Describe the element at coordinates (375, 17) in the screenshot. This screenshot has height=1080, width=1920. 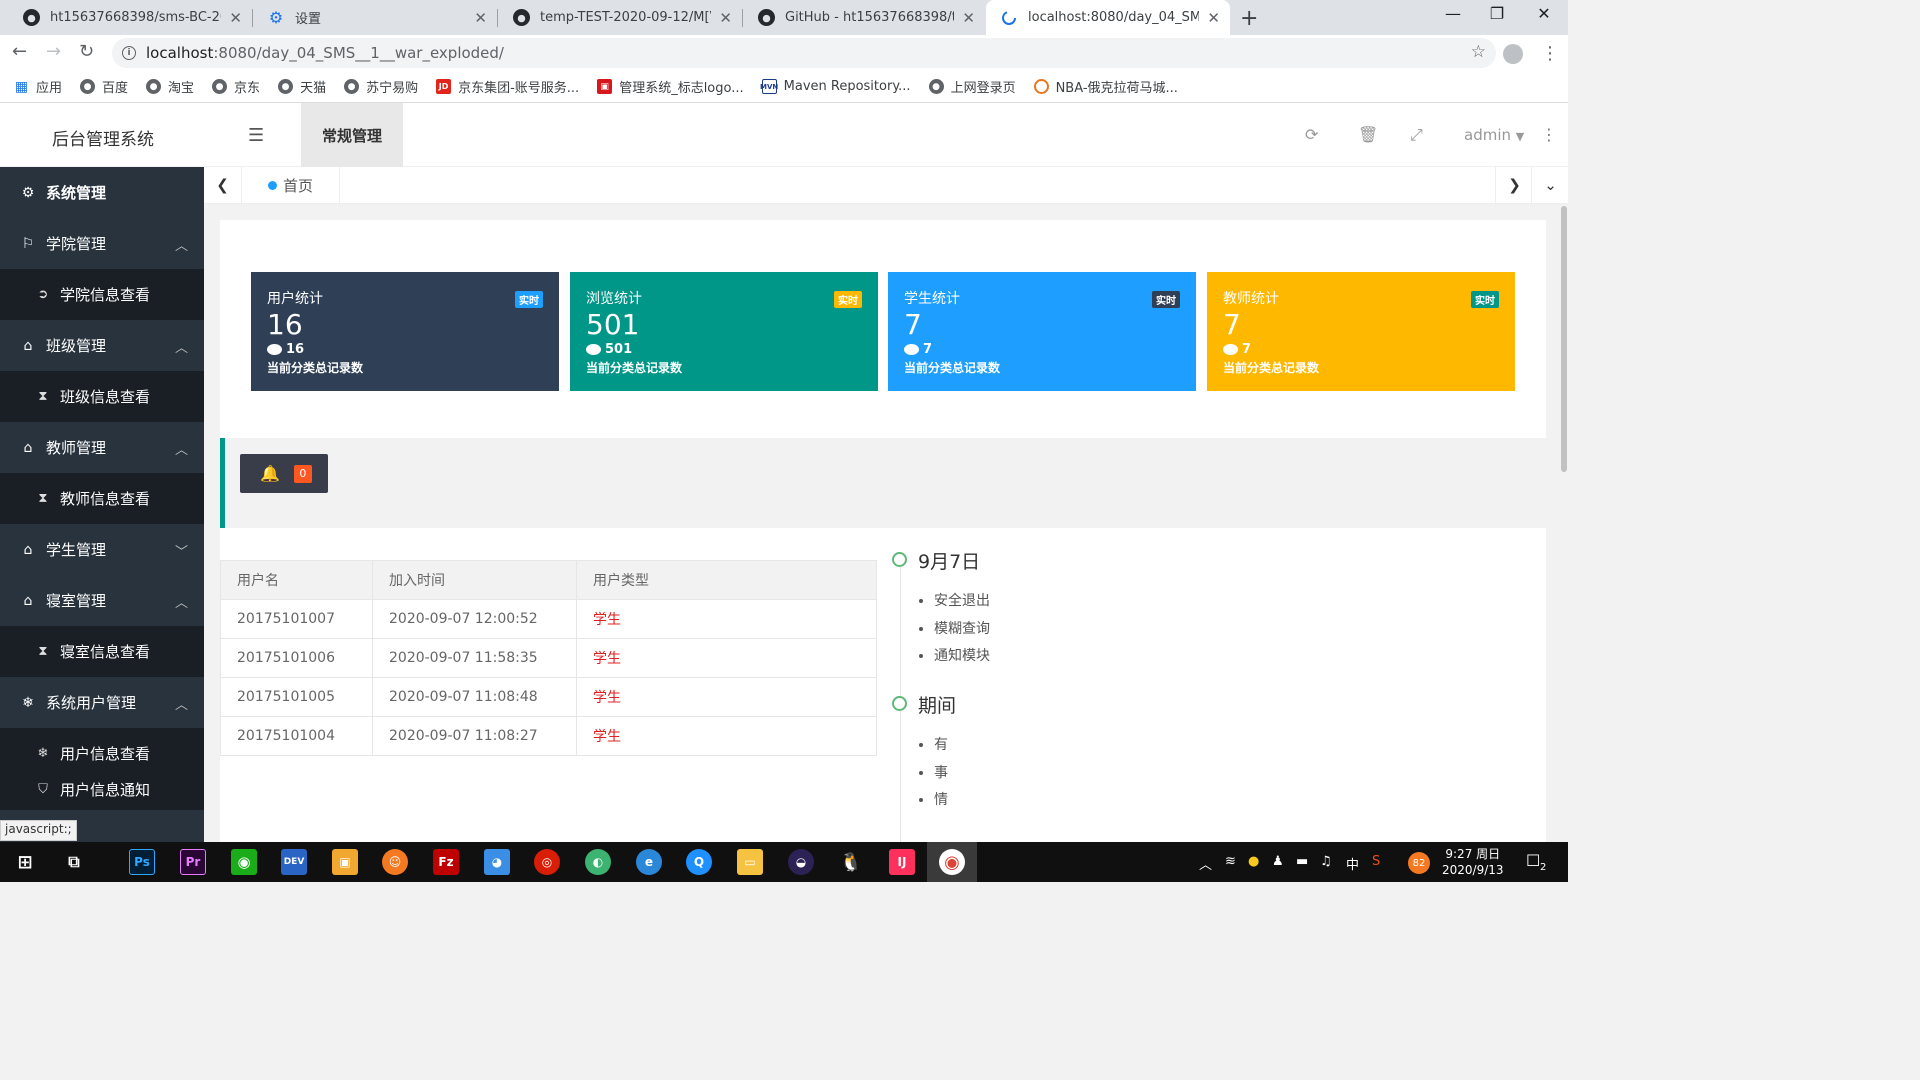
I see `browser-tab: ⚙ 设置 ✕` at that location.